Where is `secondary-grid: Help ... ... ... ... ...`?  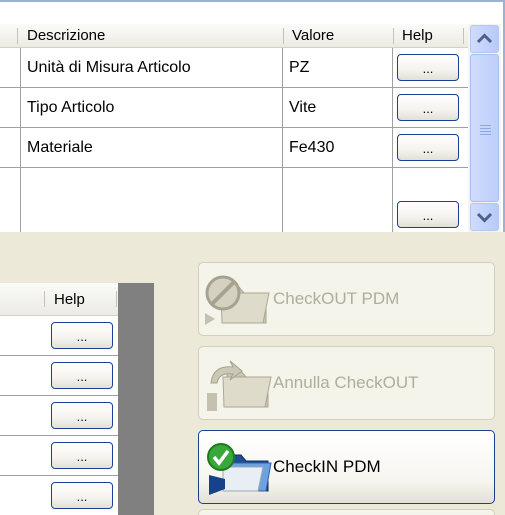 secondary-grid: Help ... ... ... ... ... is located at coordinates (77, 399).